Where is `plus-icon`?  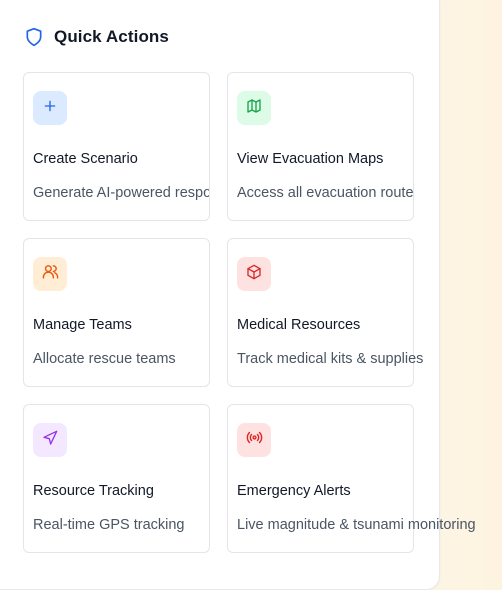
plus-icon is located at coordinates (50, 108).